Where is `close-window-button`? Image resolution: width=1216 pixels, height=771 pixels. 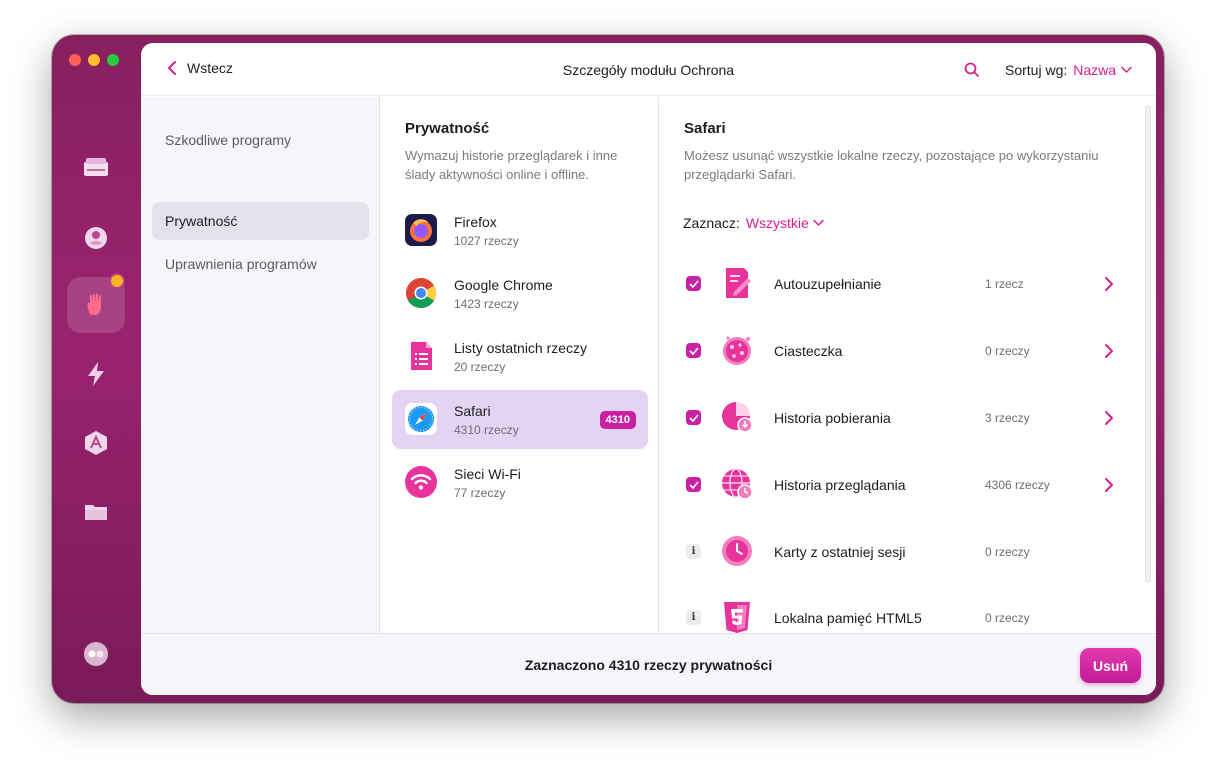
close-window-button is located at coordinates (75, 60).